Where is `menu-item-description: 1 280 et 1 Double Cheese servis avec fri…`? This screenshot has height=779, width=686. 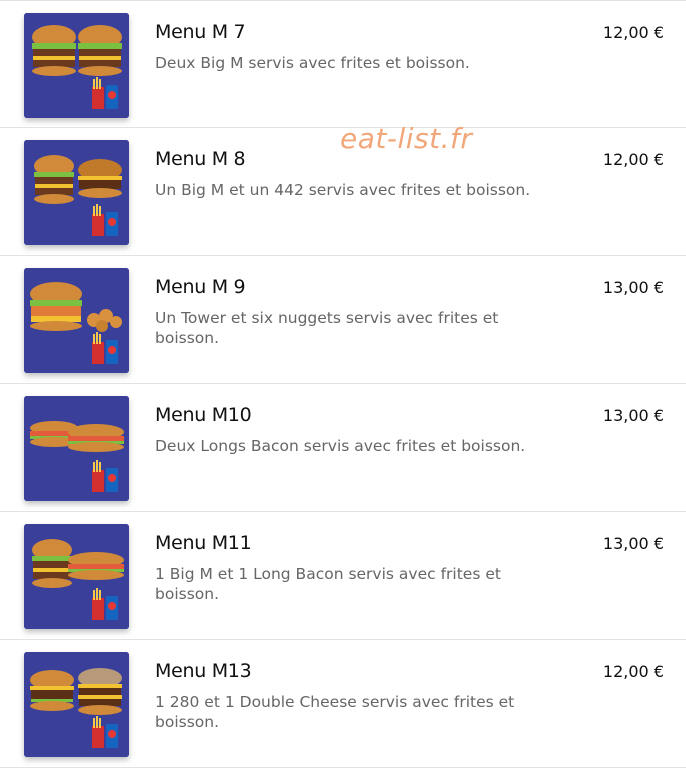 menu-item-description: 1 280 et 1 Double Cheese servis avec fri… is located at coordinates (335, 712).